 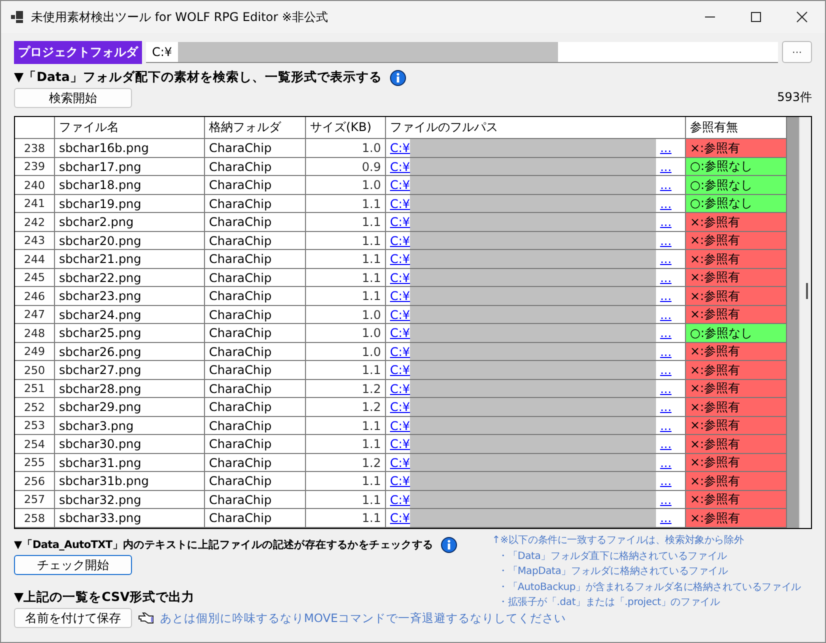 What do you see at coordinates (73, 618) in the screenshot?
I see `save-as-button: 名前を付けて保存` at bounding box center [73, 618].